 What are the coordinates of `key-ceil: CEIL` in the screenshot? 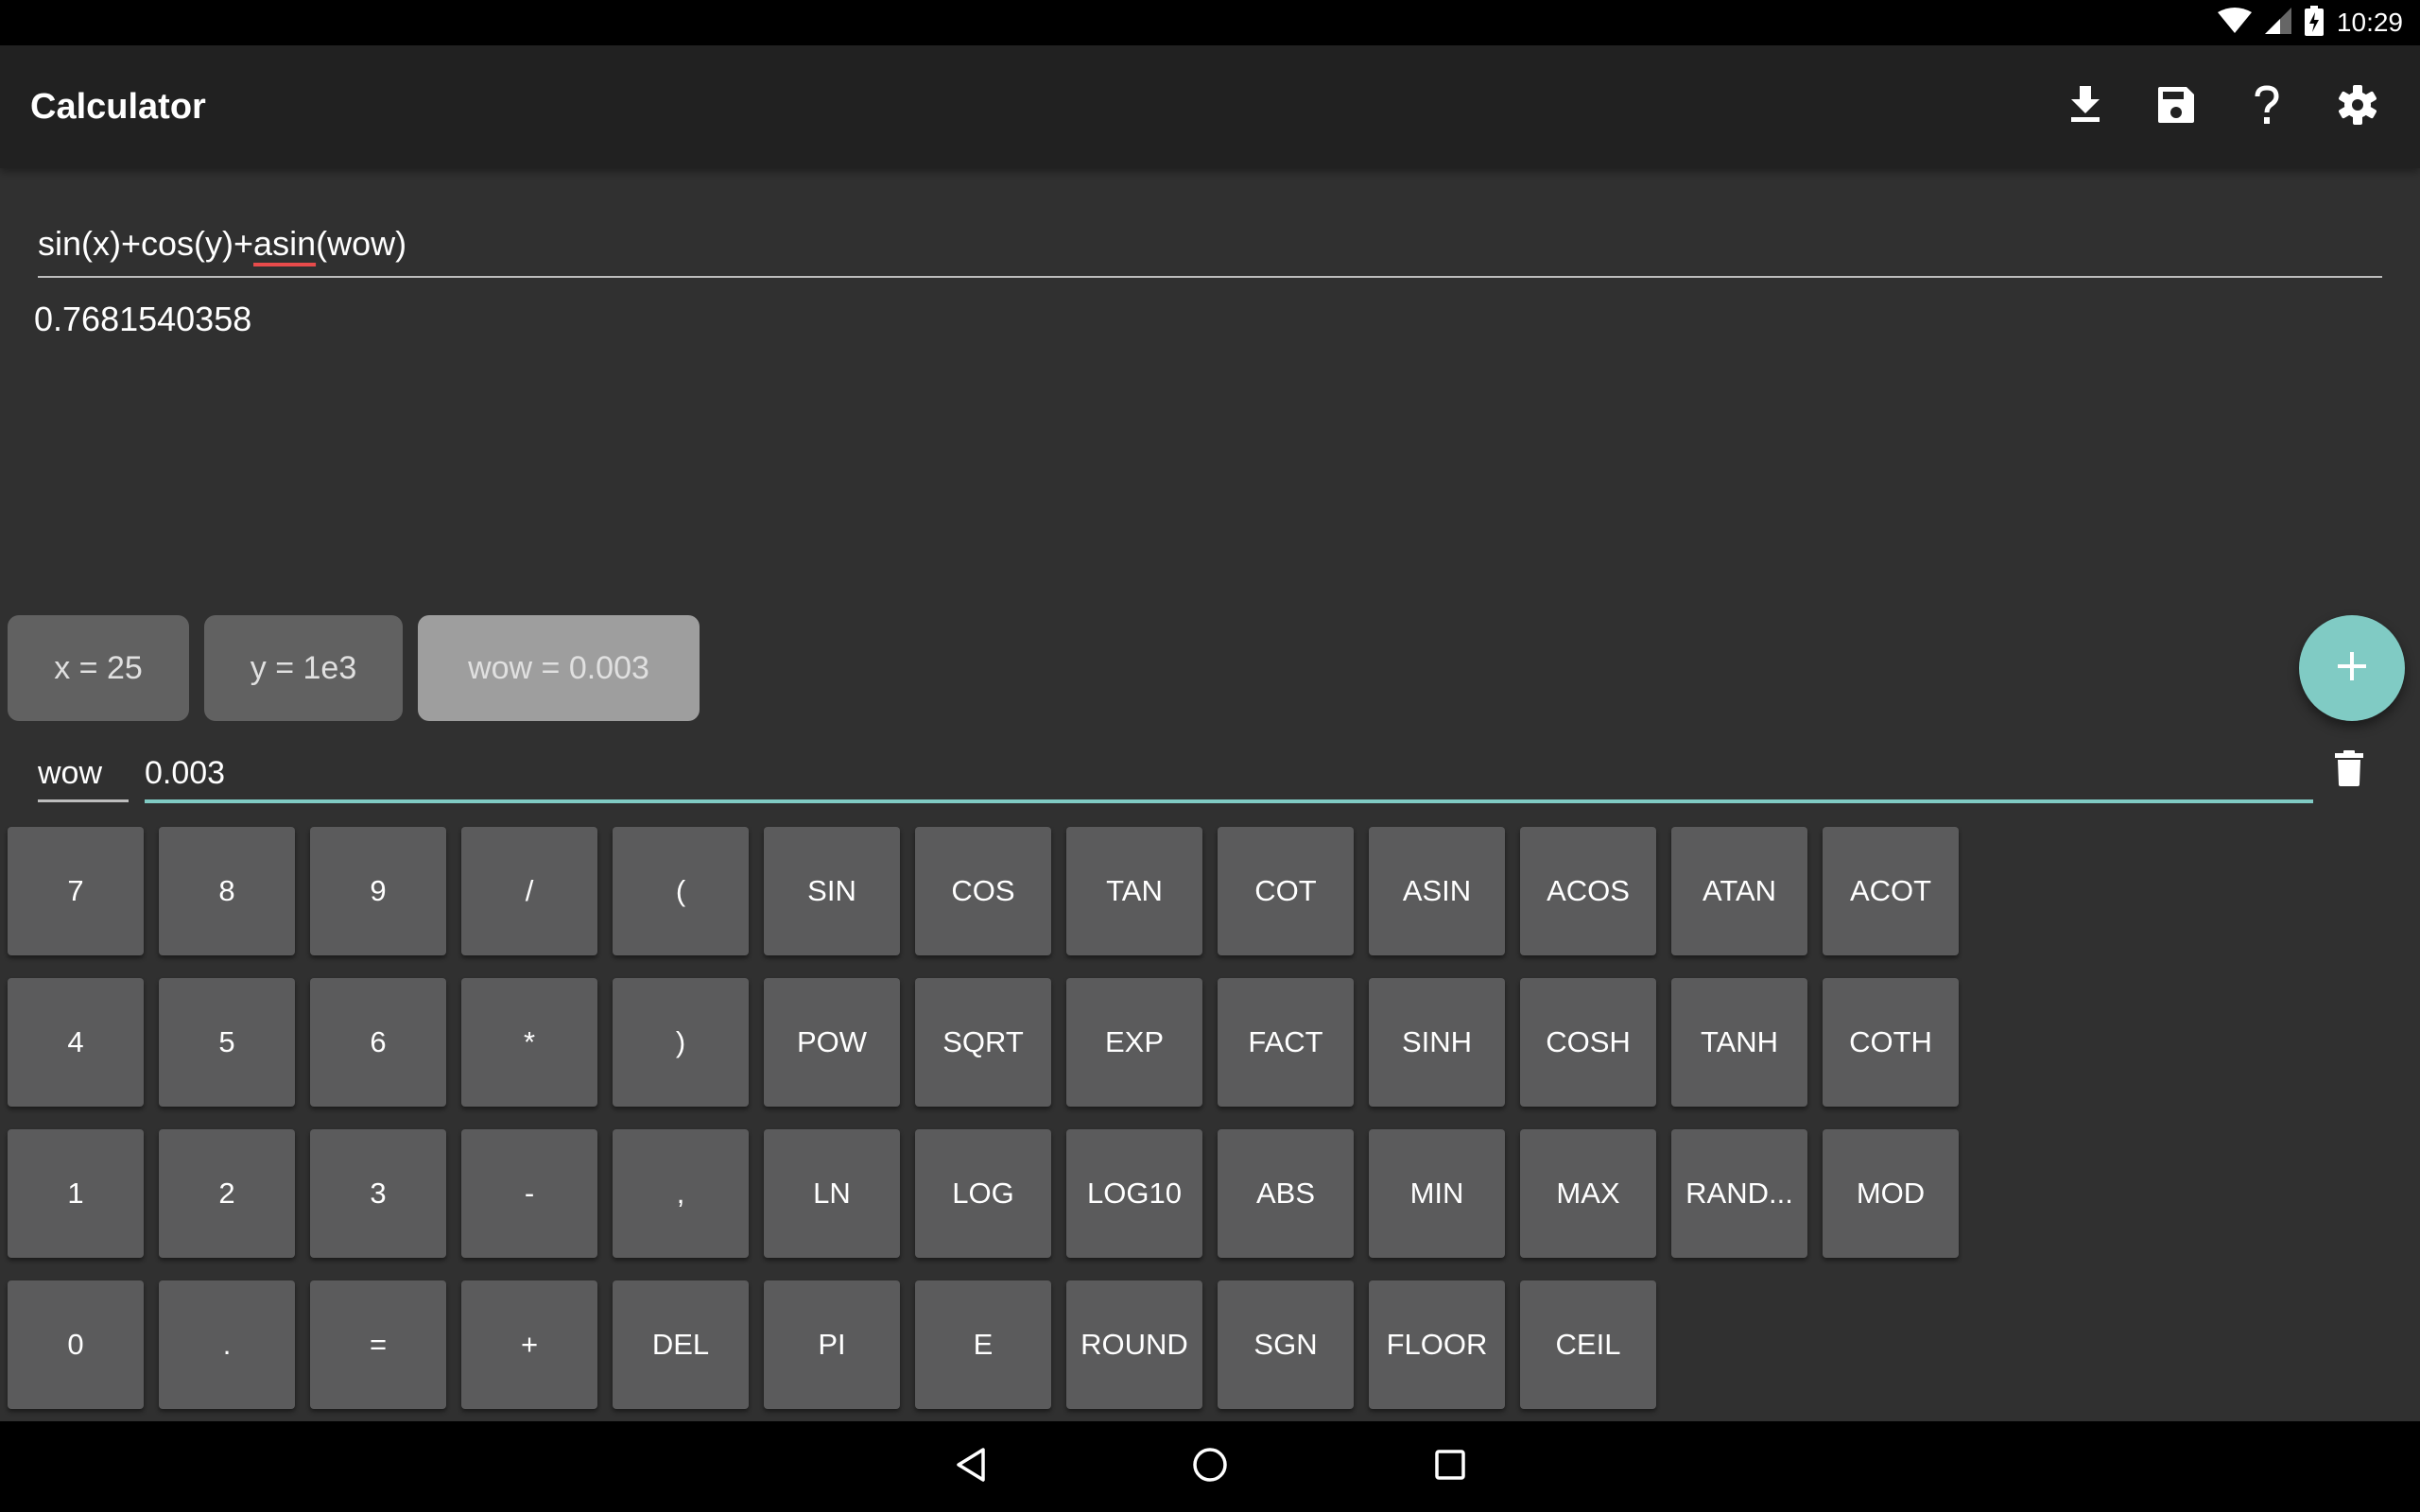 It's located at (1588, 1344).